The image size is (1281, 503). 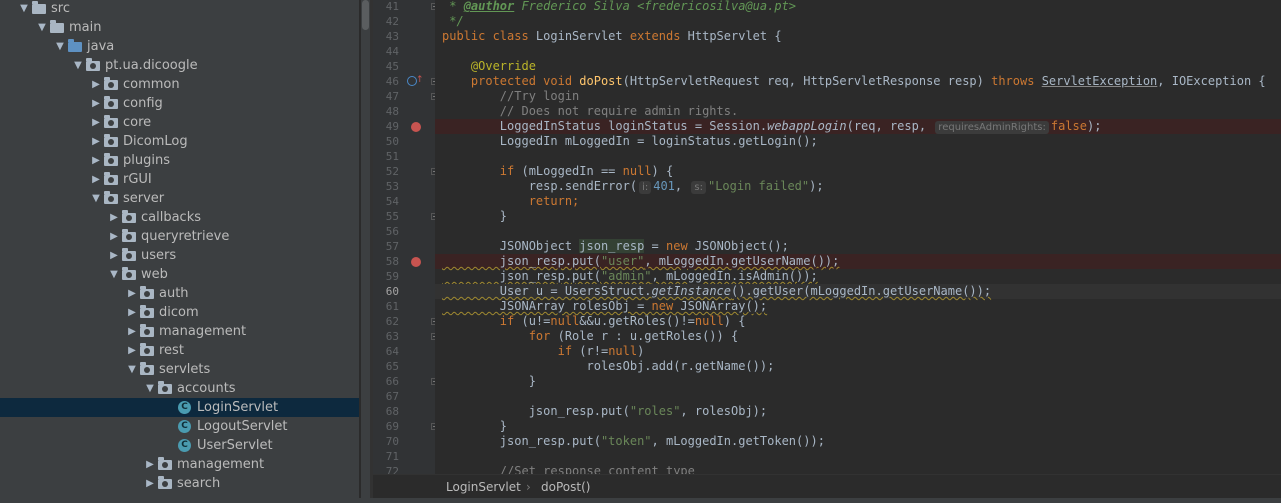 What do you see at coordinates (386, 291) in the screenshot?
I see `line-number: 60` at bounding box center [386, 291].